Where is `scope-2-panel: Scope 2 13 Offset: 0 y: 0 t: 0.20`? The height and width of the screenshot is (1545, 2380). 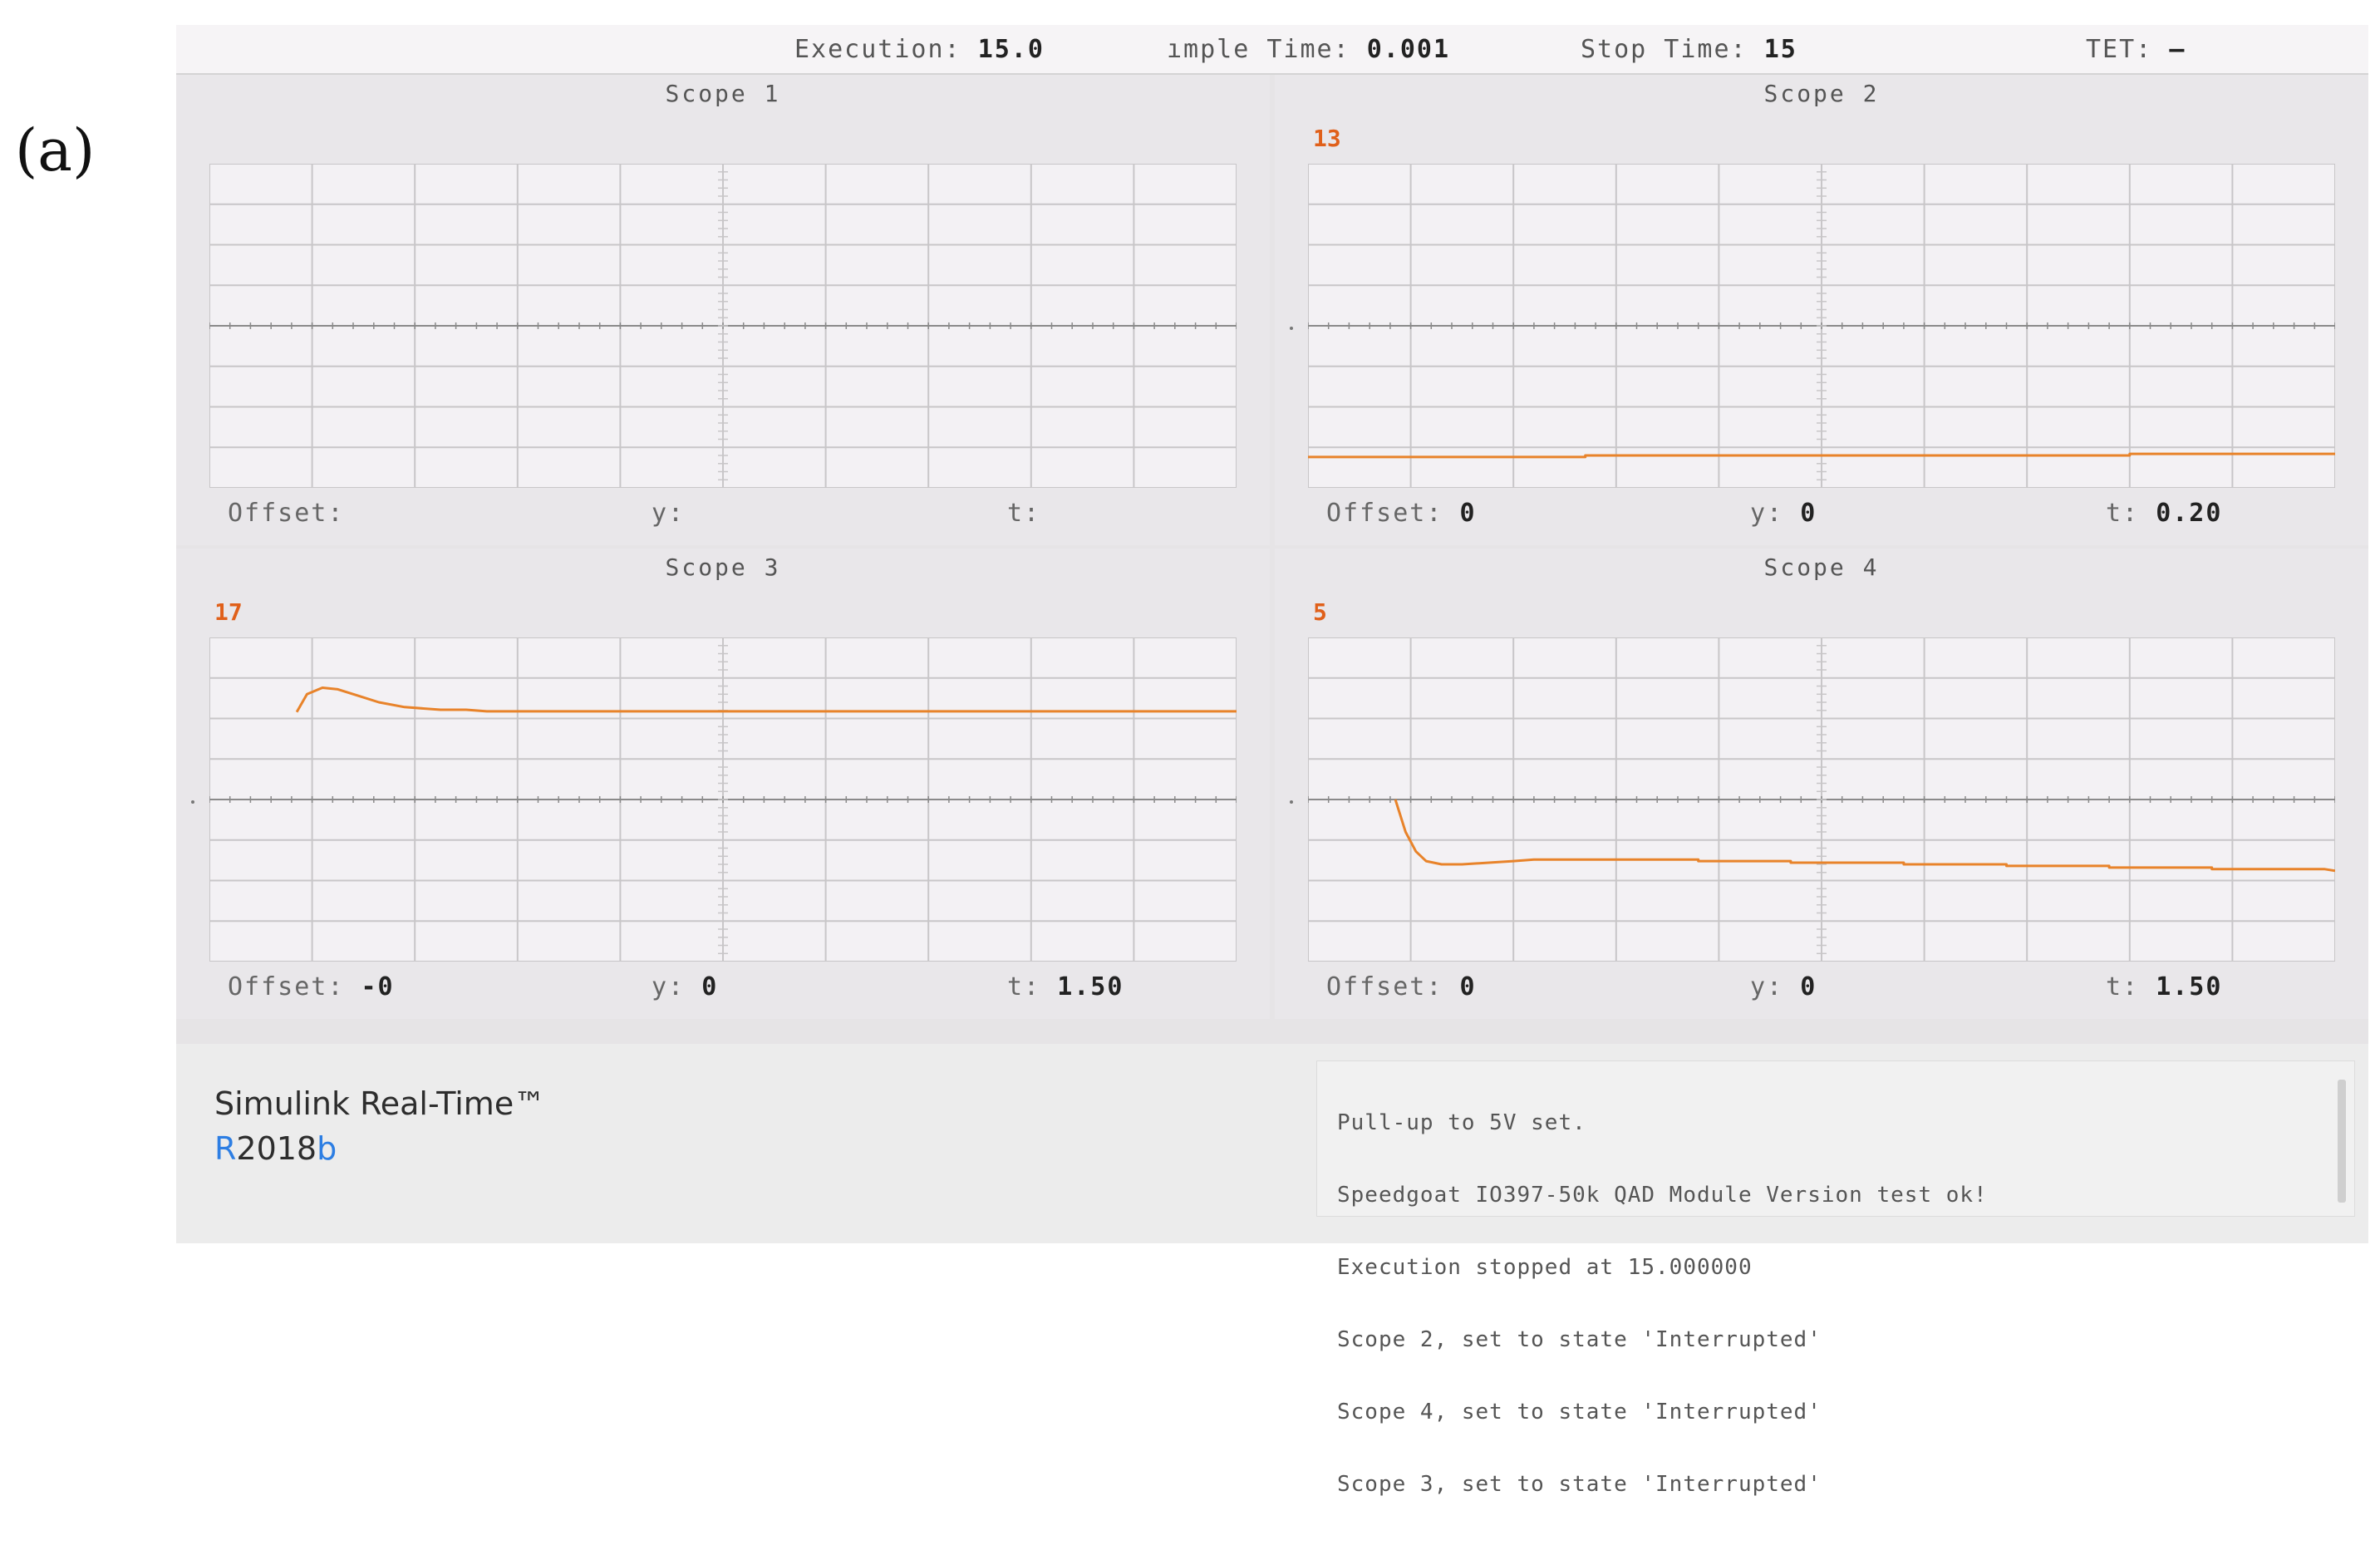 scope-2-panel: Scope 2 13 Offset: 0 y: 0 t: 0.20 is located at coordinates (1821, 310).